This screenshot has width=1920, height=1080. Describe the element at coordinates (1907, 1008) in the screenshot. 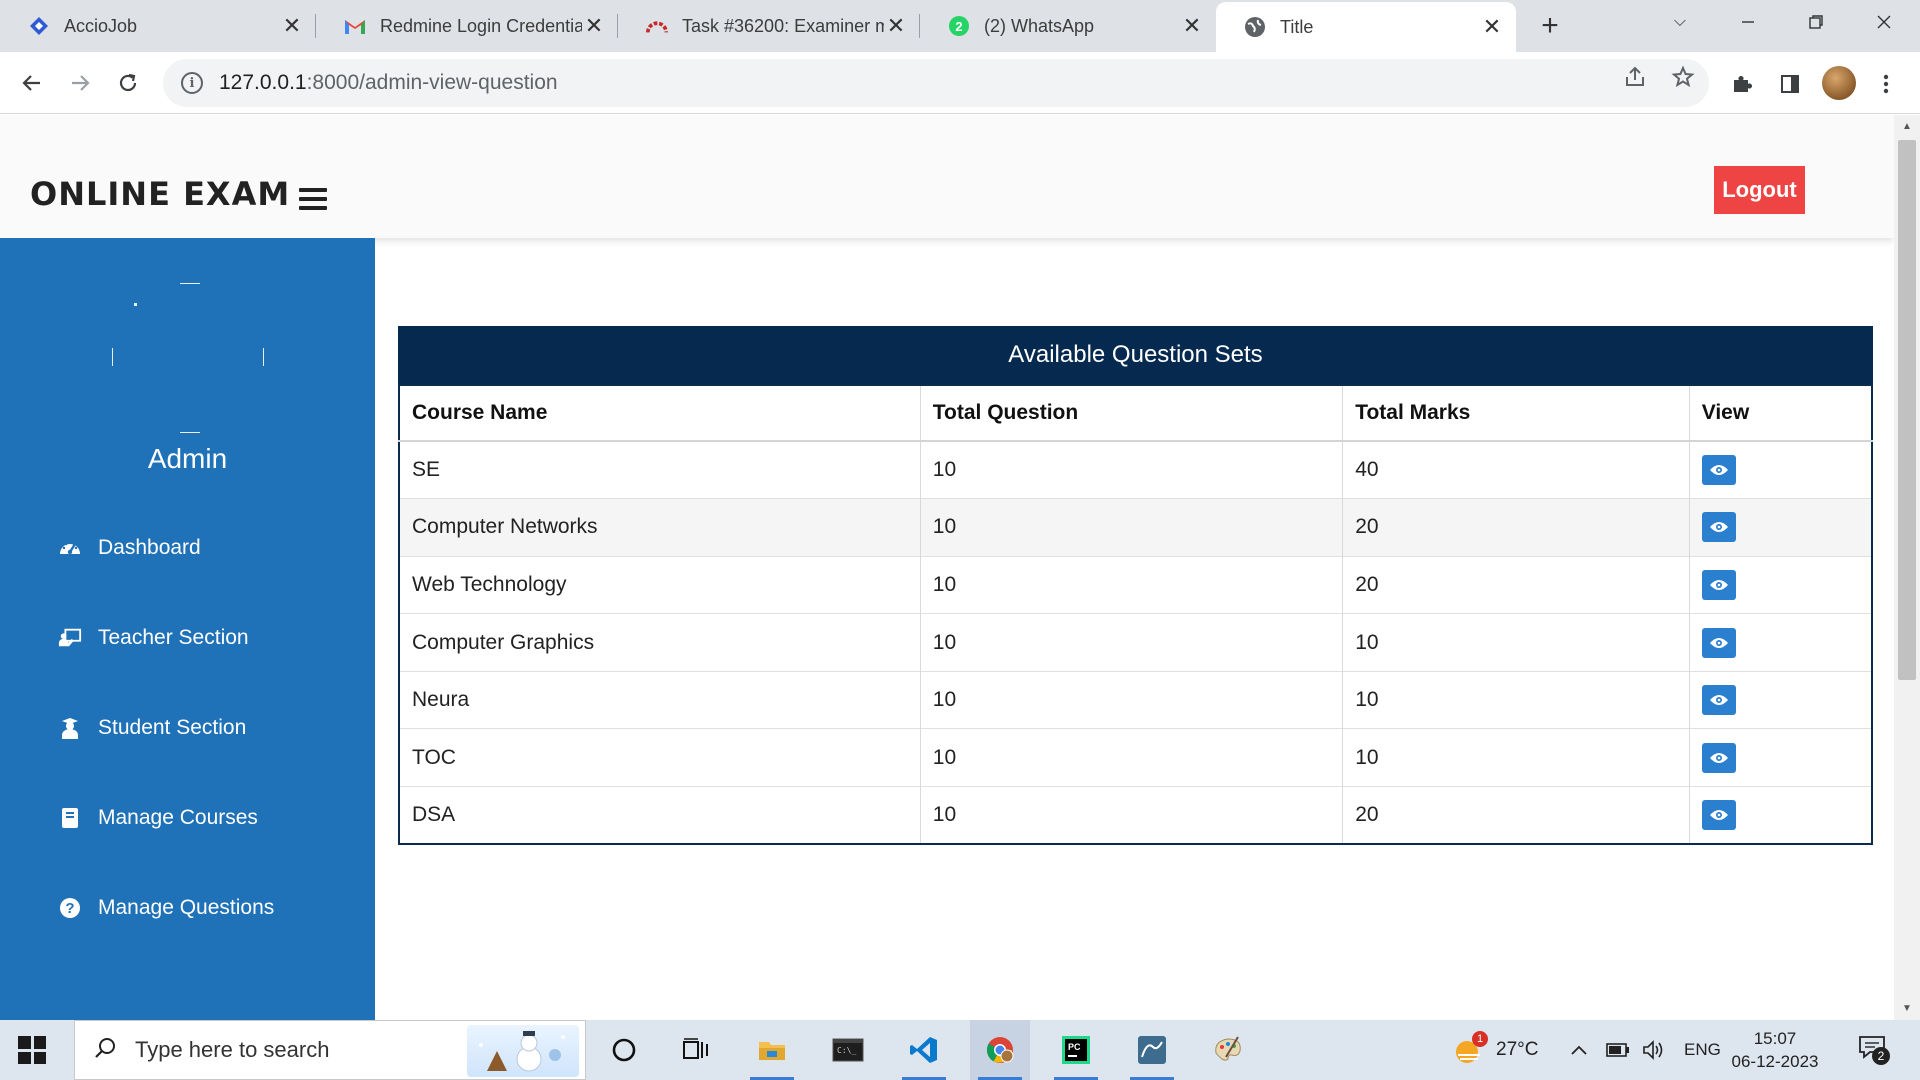

I see `scroll-down-arrow-icon: ▼` at that location.